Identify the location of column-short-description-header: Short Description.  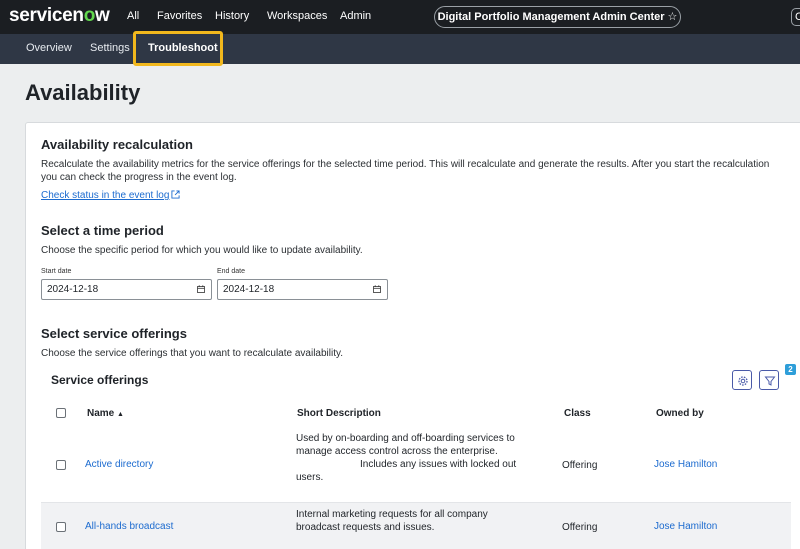
(339, 413).